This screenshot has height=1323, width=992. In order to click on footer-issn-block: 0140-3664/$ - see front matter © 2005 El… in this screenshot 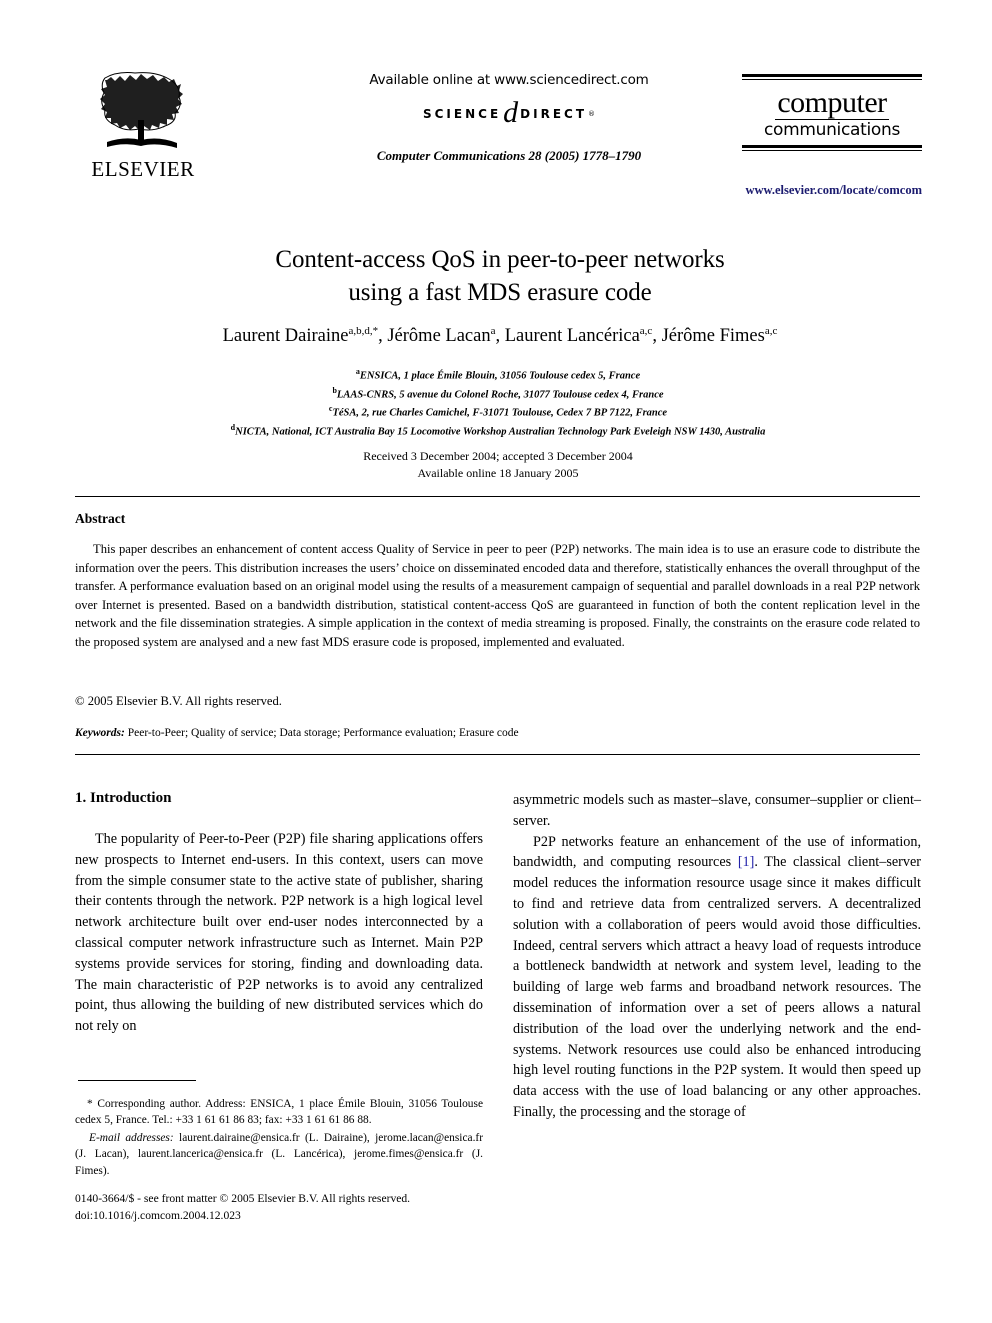, I will do `click(290, 1207)`.